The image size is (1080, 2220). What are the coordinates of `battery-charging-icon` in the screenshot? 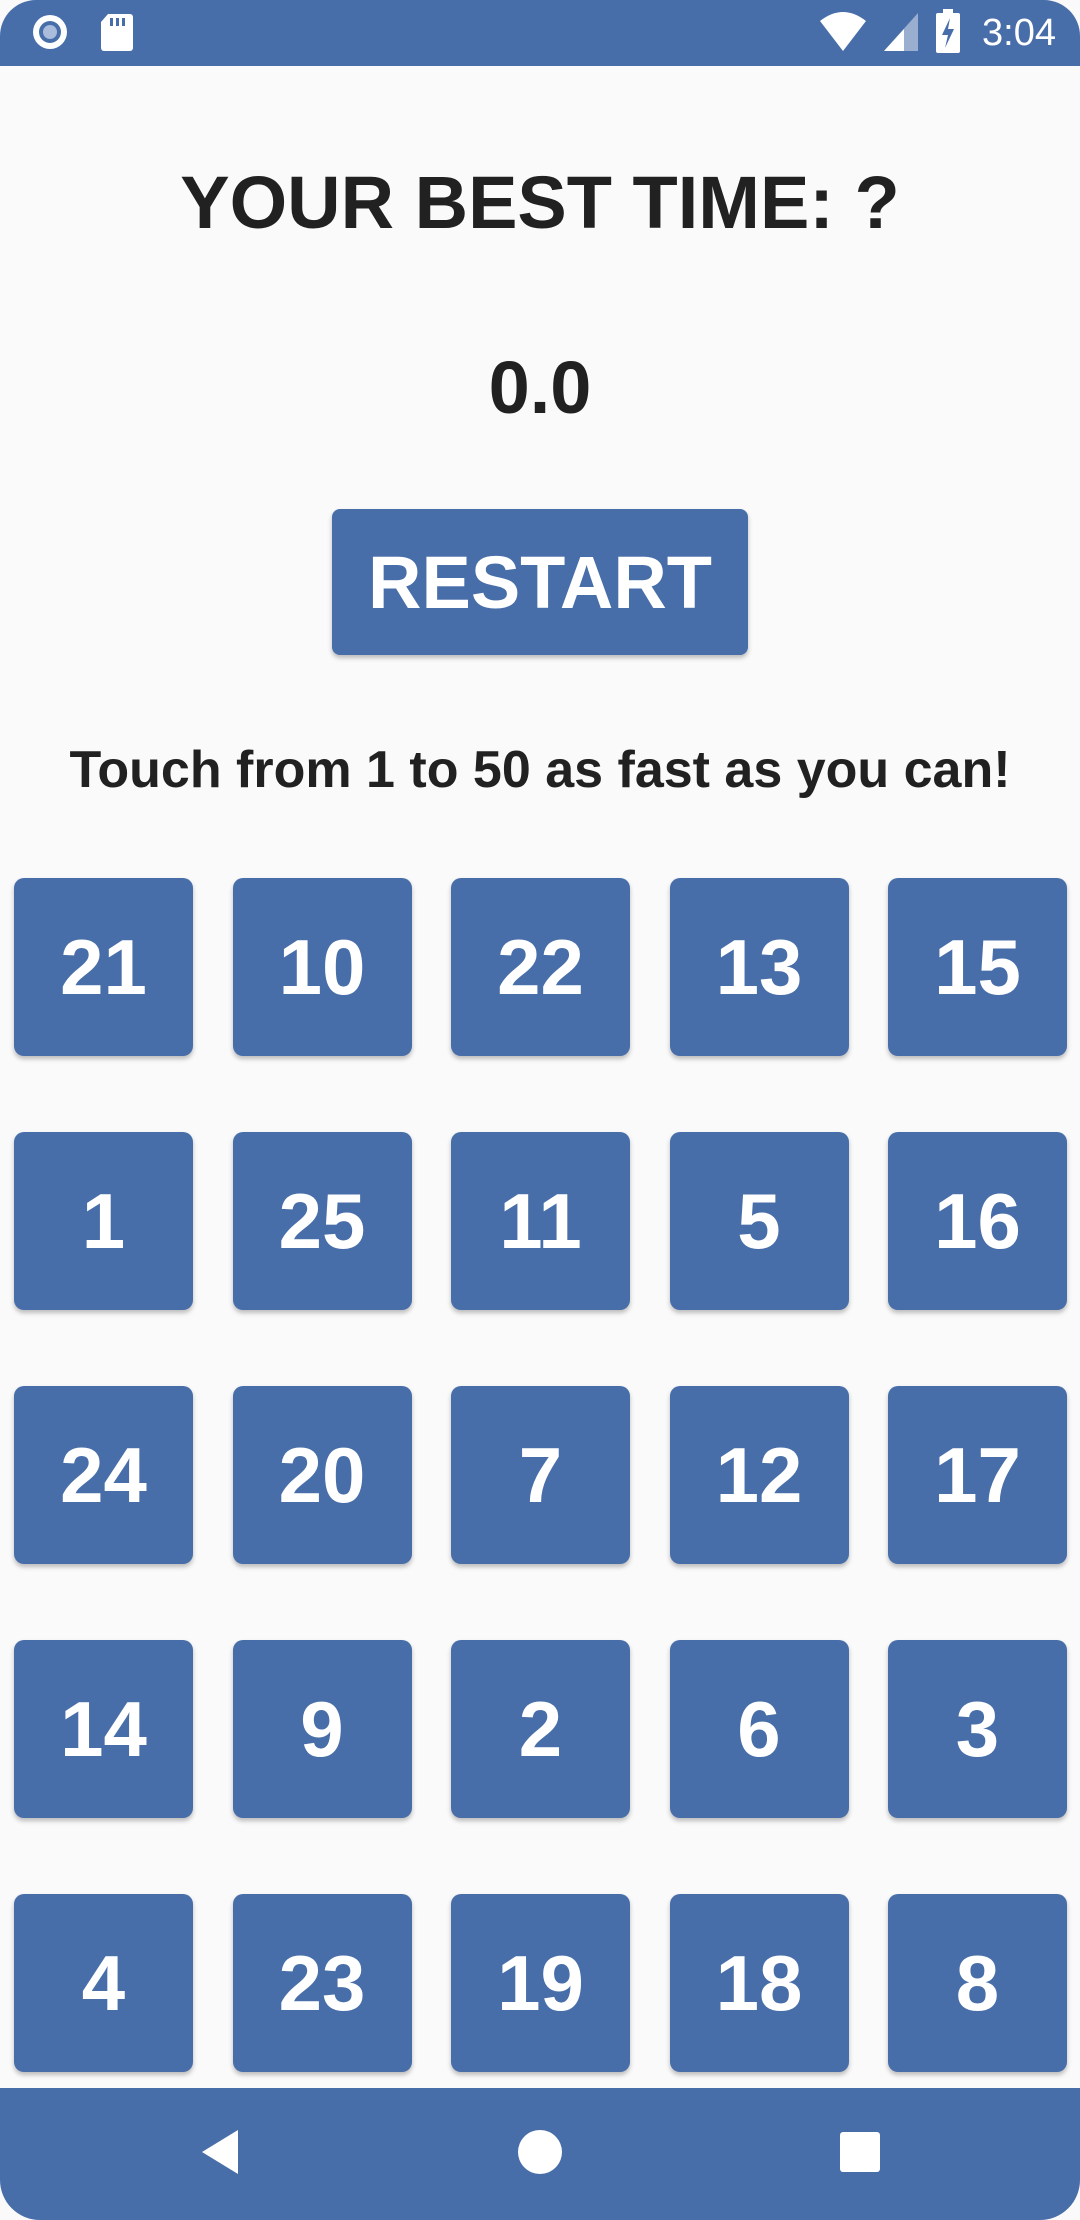 It's located at (948, 33).